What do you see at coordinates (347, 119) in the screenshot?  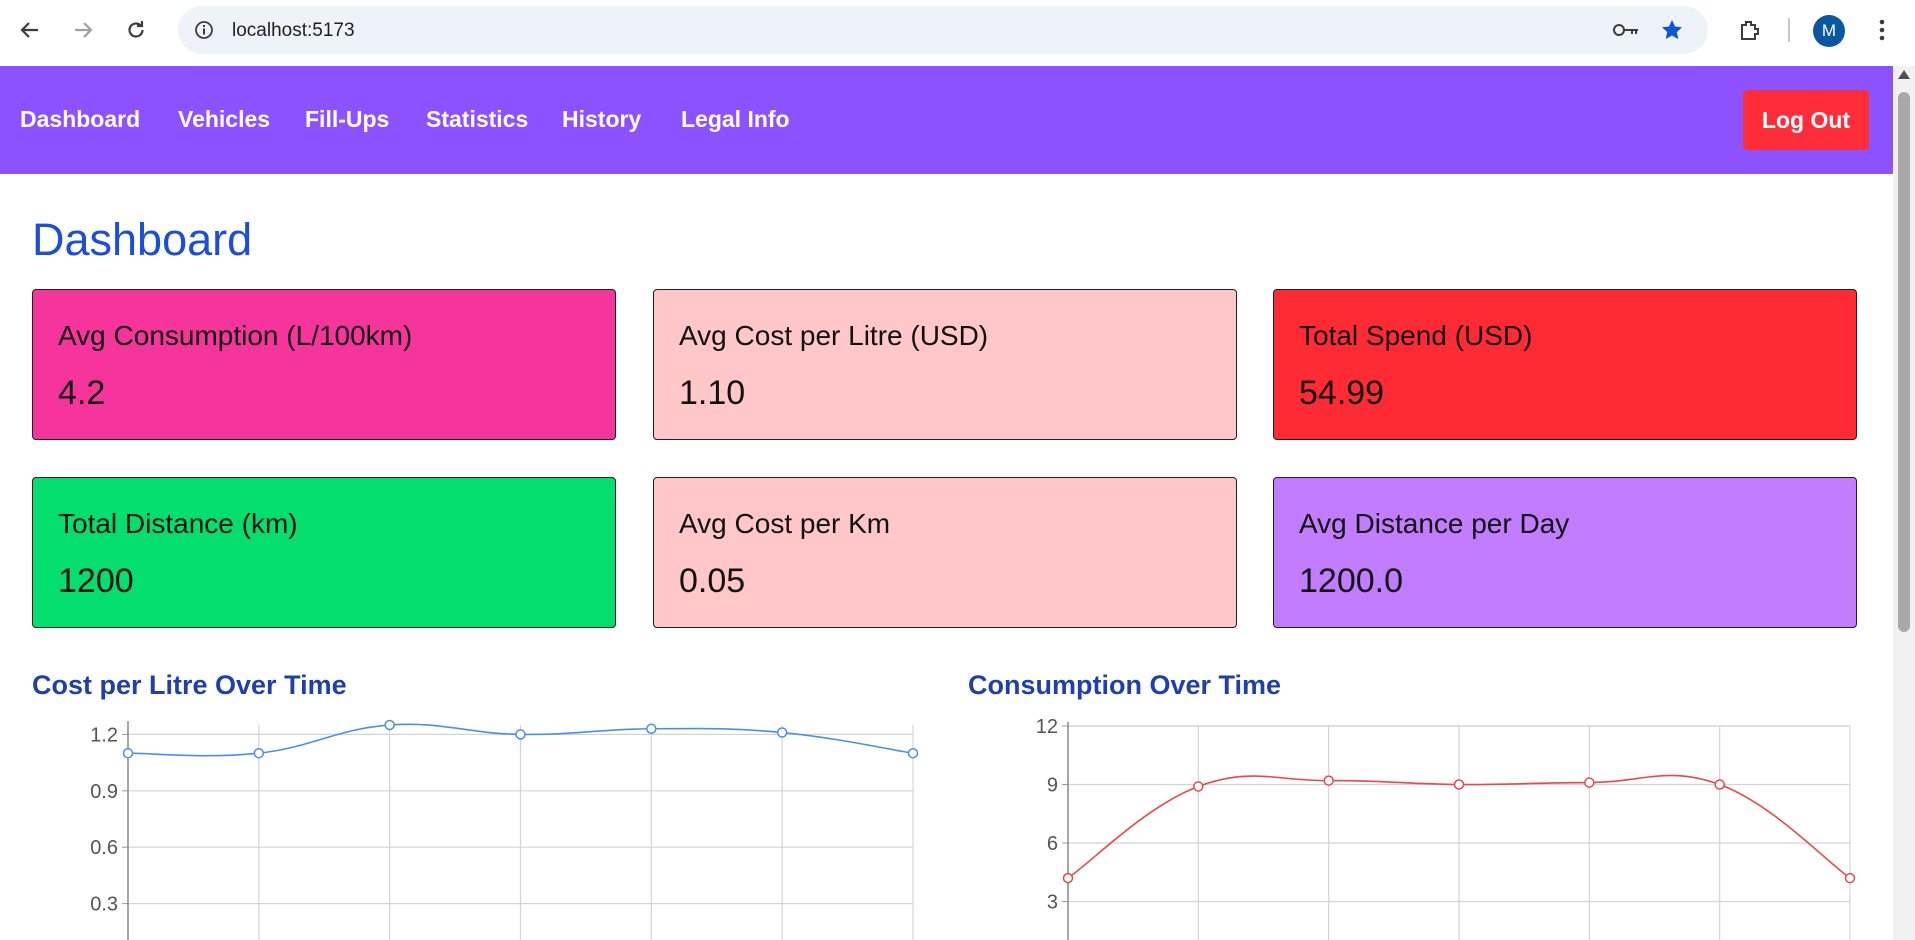 I see `nav-fill-ups: Fill-Ups` at bounding box center [347, 119].